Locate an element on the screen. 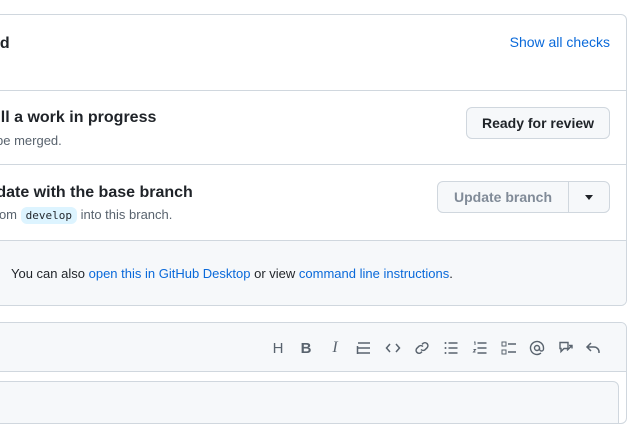 This screenshot has height=424, width=640. base-branch-name: develop is located at coordinates (48, 215).